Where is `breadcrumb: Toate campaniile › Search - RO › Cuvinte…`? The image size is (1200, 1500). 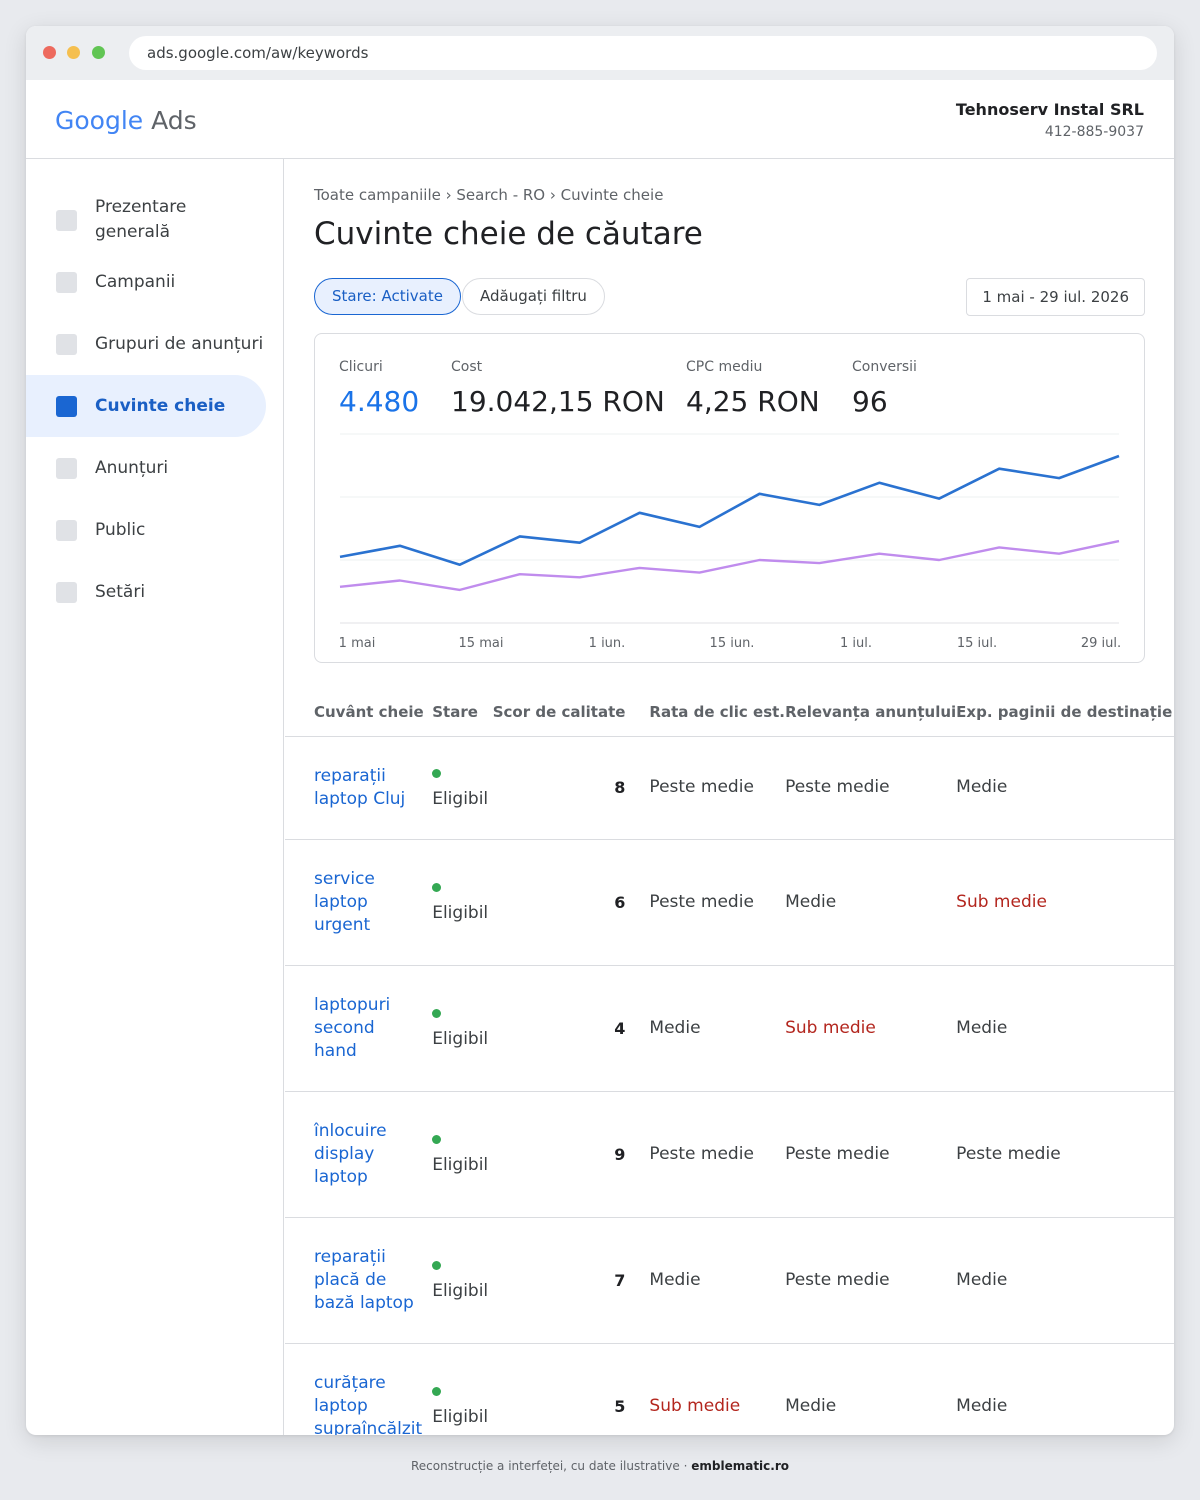 breadcrumb: Toate campaniile › Search - RO › Cuvinte… is located at coordinates (488, 195).